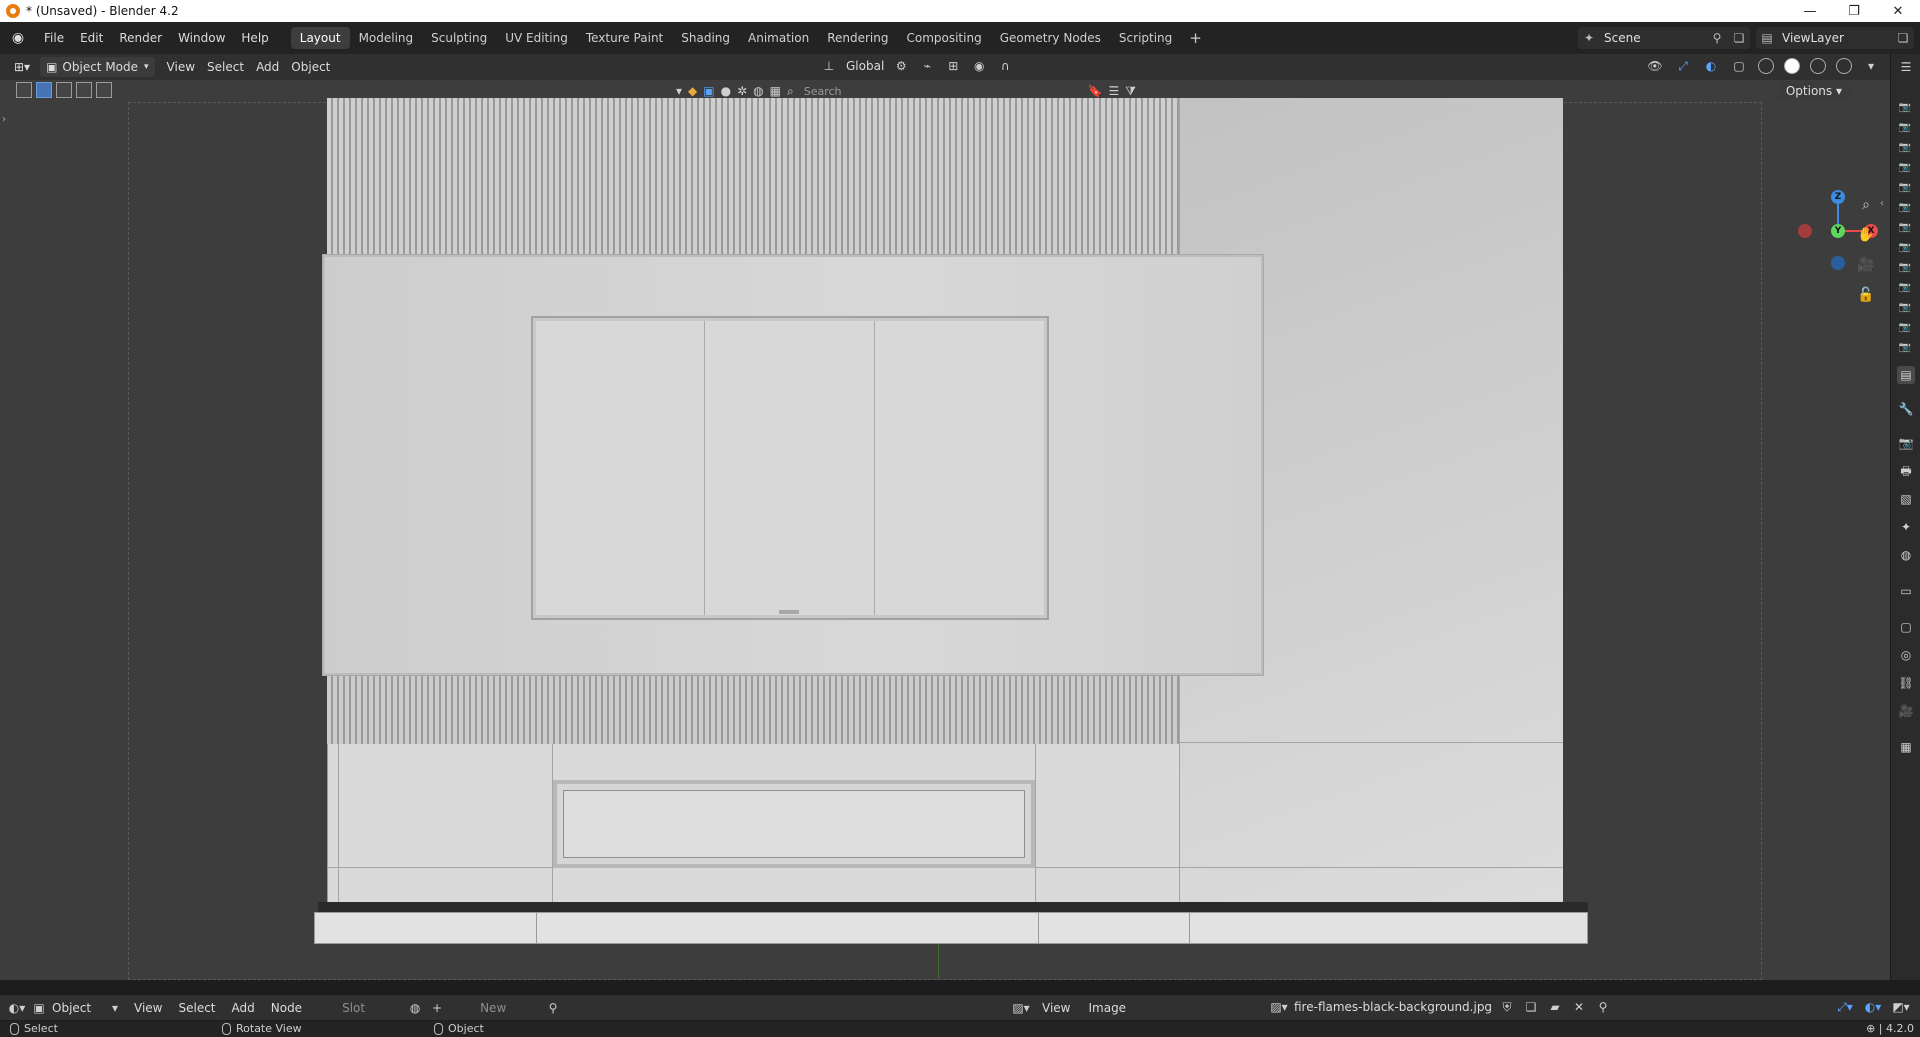 This screenshot has width=1920, height=1037. What do you see at coordinates (286, 1008) in the screenshot?
I see `menu-node: Node` at bounding box center [286, 1008].